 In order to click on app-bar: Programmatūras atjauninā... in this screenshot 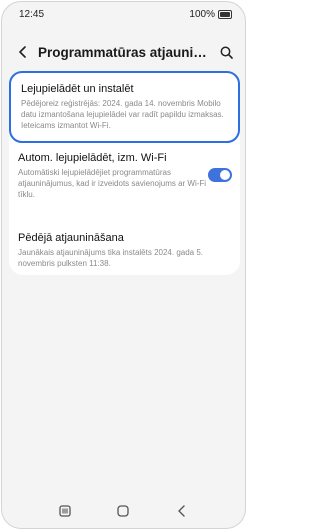, I will do `click(123, 52)`.